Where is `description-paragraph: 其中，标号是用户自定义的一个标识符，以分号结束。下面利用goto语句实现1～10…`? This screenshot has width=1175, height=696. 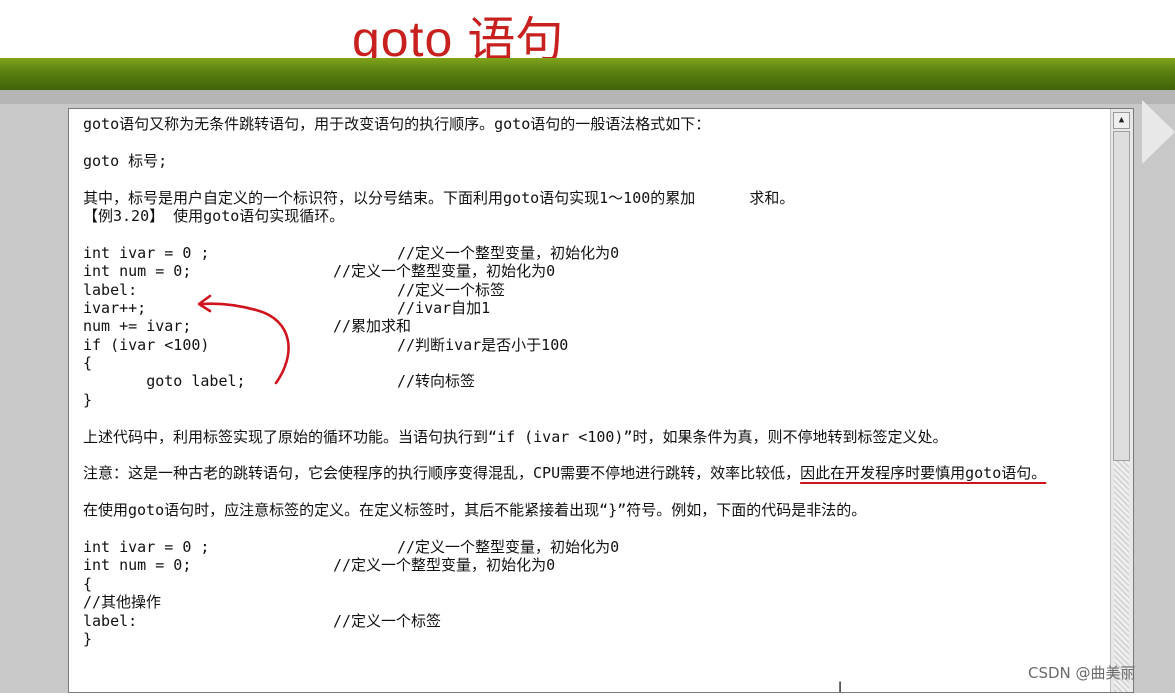 description-paragraph: 其中，标号是用户自定义的一个标识符，以分号结束。下面利用goto语句实现1～10… is located at coordinates (439, 197).